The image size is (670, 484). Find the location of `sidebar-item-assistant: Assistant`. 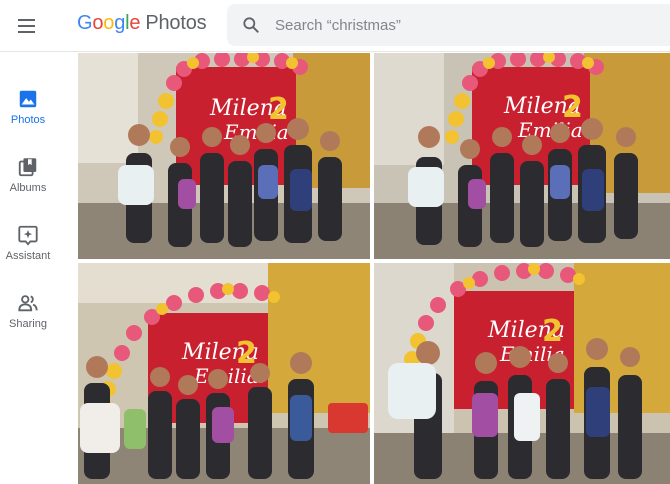

sidebar-item-assistant: Assistant is located at coordinates (28, 252).